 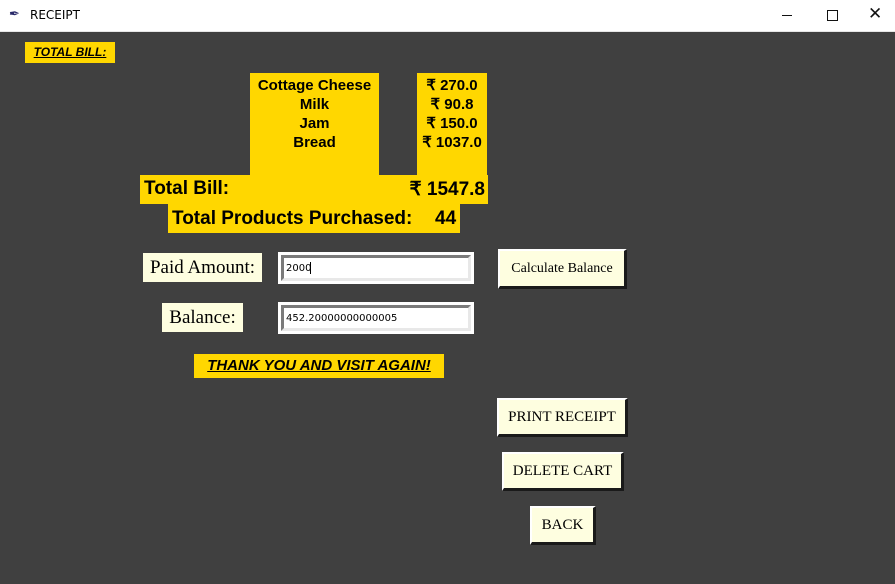 I want to click on item-price: ₹ 270.0, so click(x=452, y=85).